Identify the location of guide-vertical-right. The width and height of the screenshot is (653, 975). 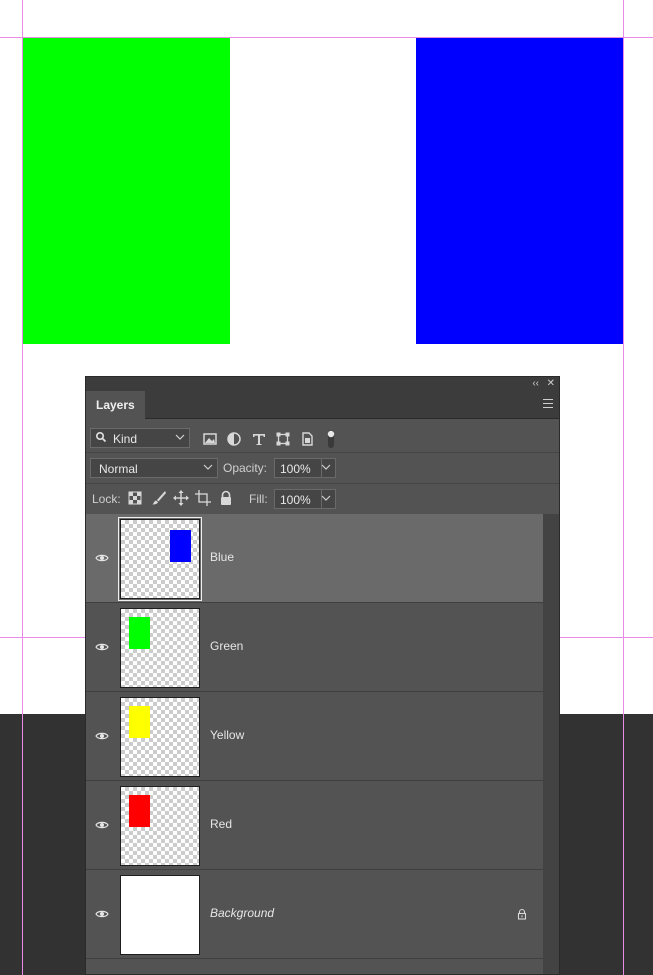
(623, 487).